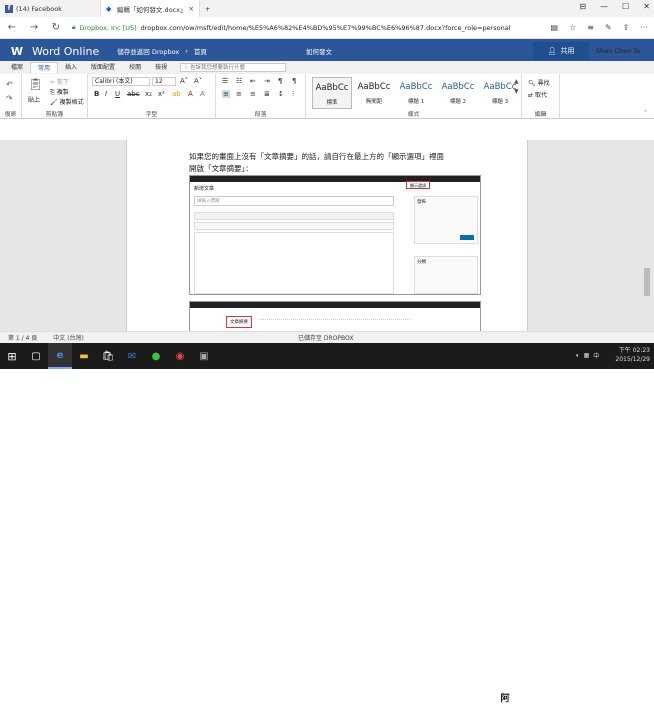 The width and height of the screenshot is (654, 709). What do you see at coordinates (582, 6) in the screenshot?
I see `tab-preview-icon: ⊟` at bounding box center [582, 6].